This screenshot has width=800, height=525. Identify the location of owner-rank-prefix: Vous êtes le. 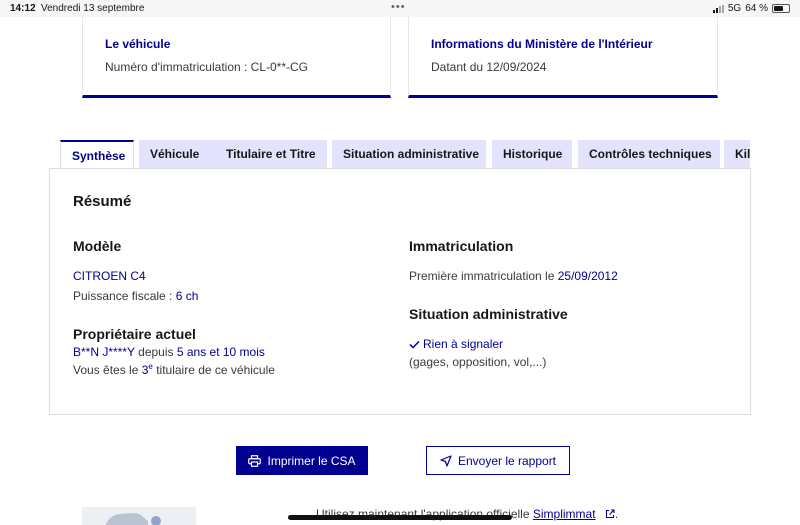
(107, 370).